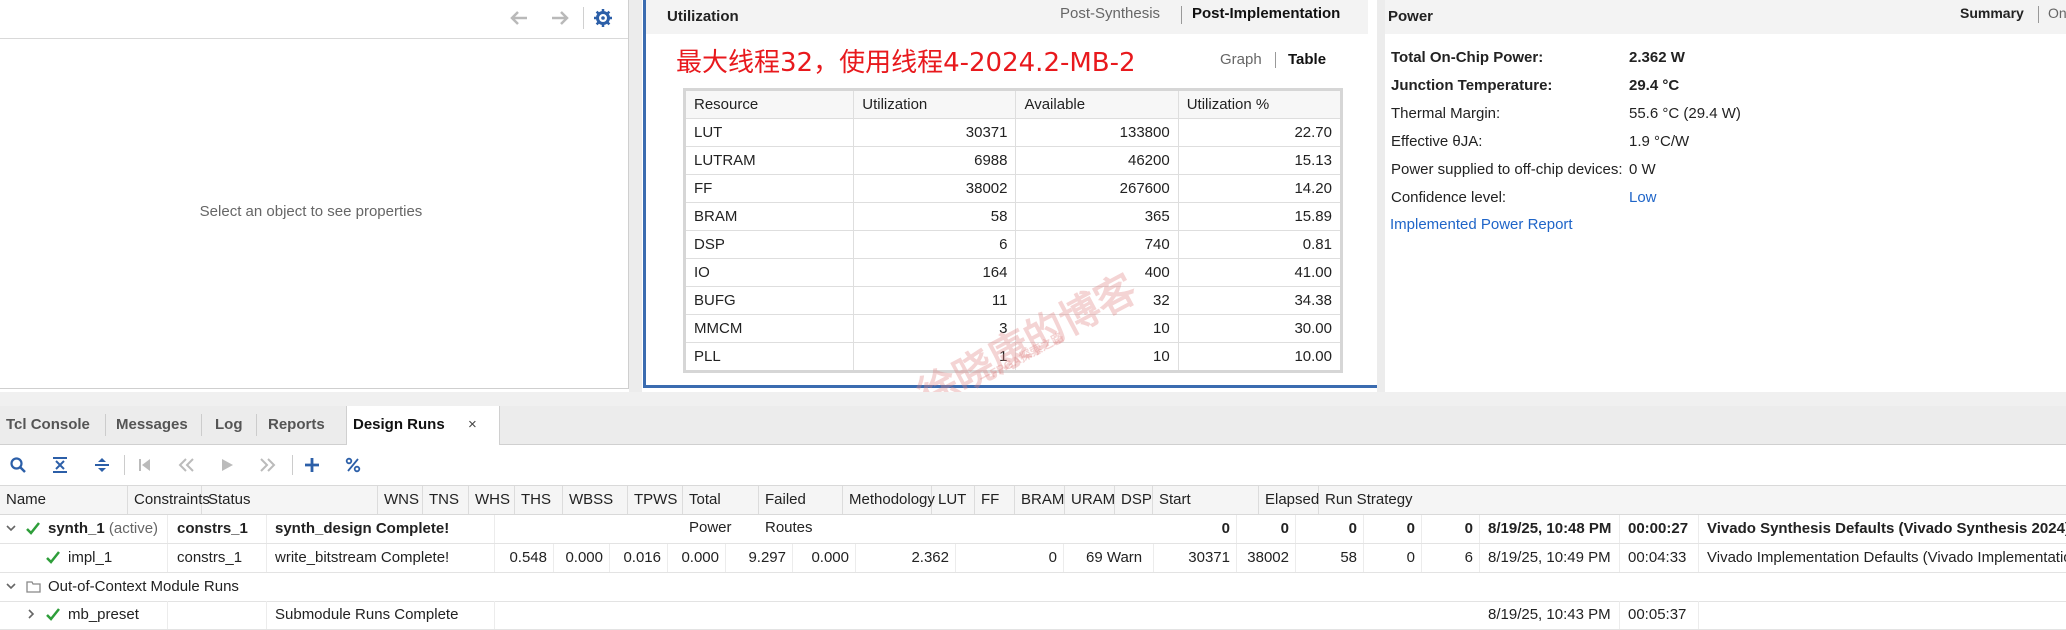 The image size is (2066, 630). I want to click on run-elapsed: 00:04:33, so click(1660, 558).